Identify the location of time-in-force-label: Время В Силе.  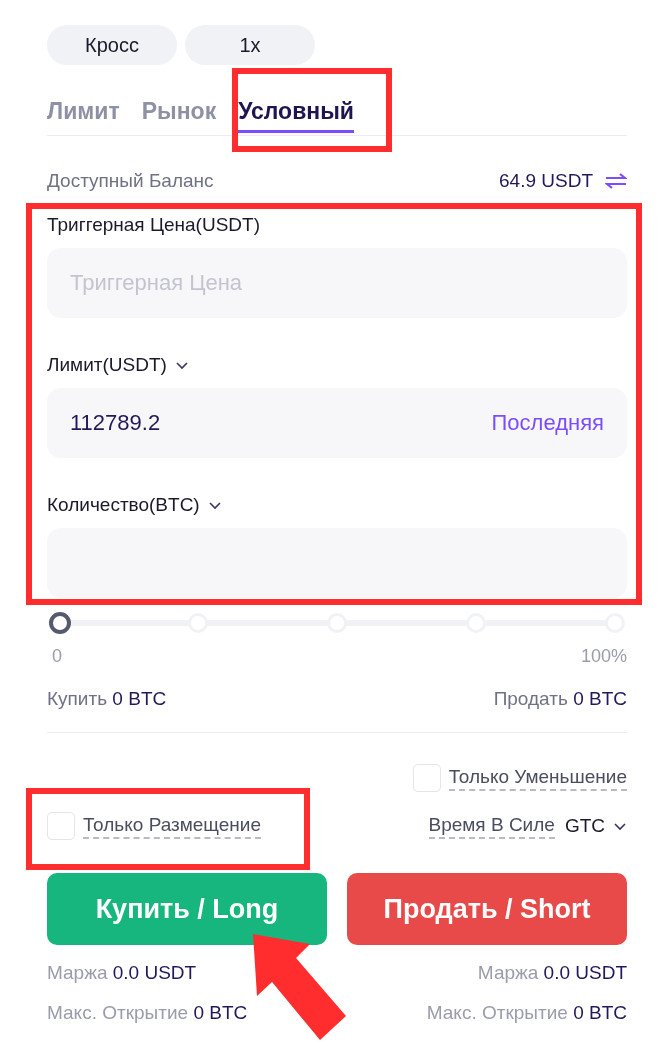
(491, 826).